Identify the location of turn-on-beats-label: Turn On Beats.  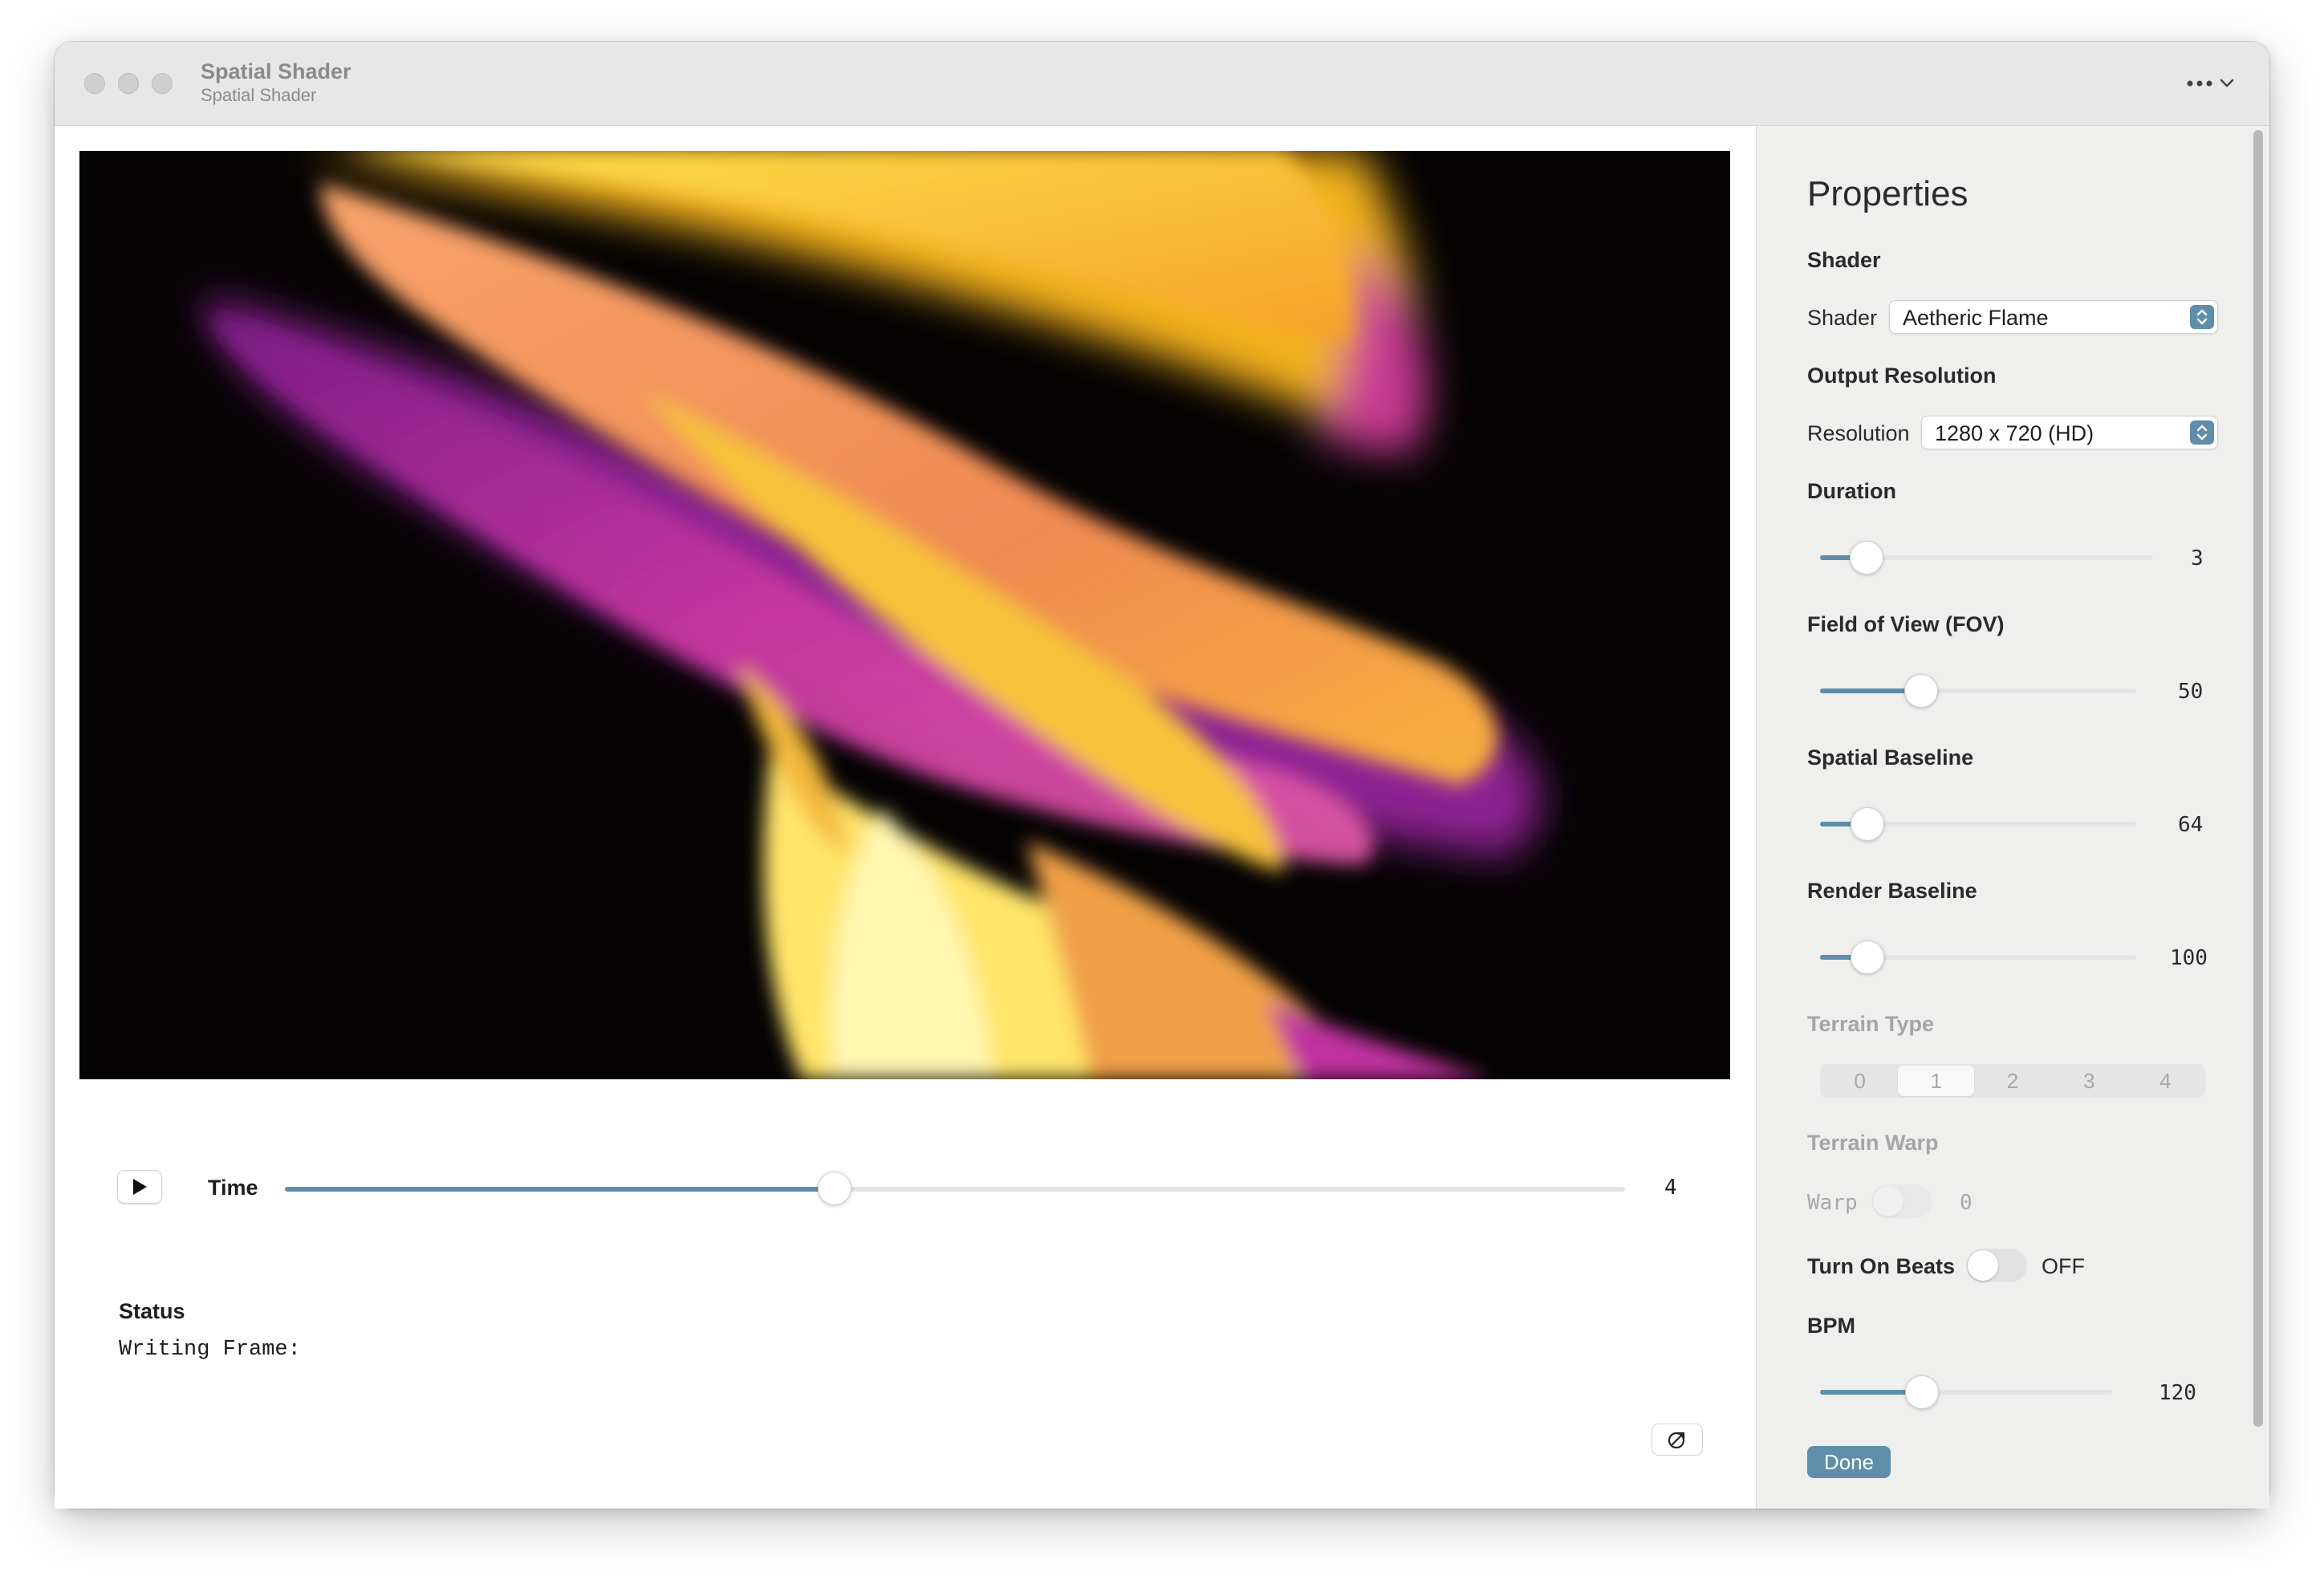
(1881, 1266).